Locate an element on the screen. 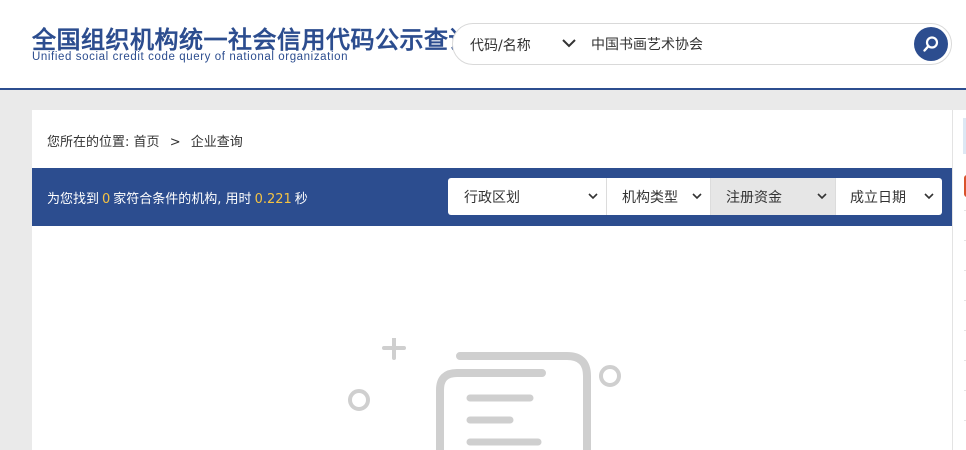  result-summary: 为您找到 0 家符合条件的机构, 用时 0.221 秒 is located at coordinates (177, 197).